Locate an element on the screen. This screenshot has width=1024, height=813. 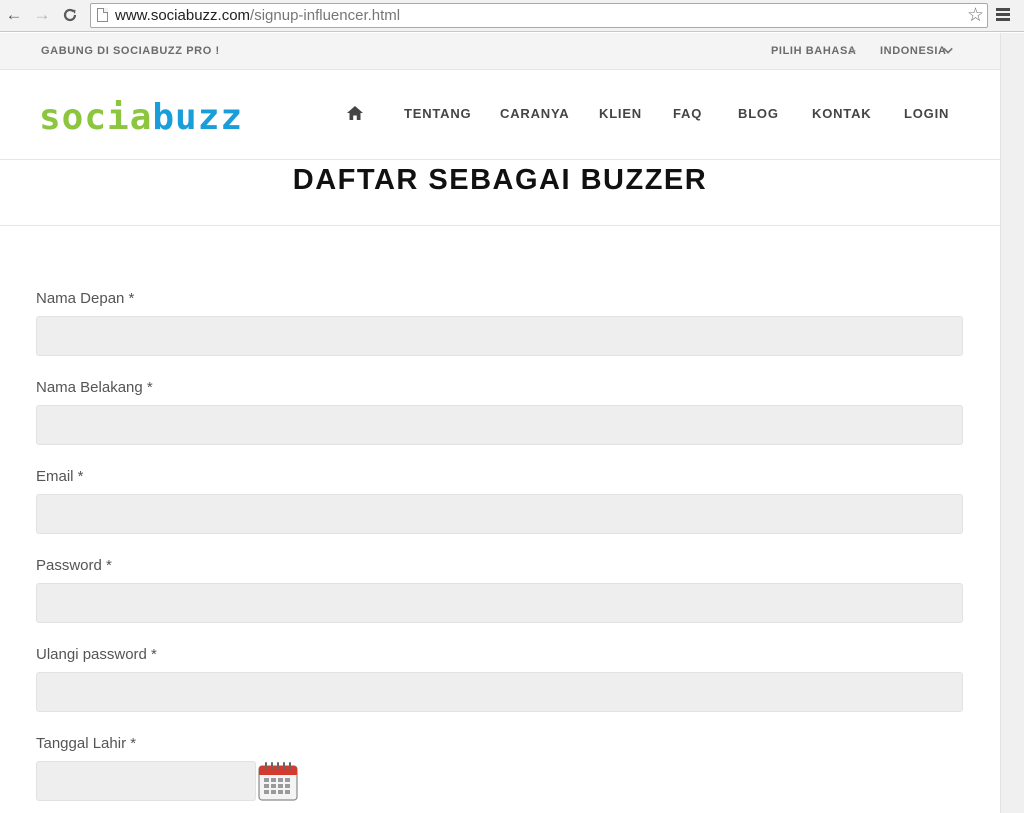
reload-icon is located at coordinates (70, 15).